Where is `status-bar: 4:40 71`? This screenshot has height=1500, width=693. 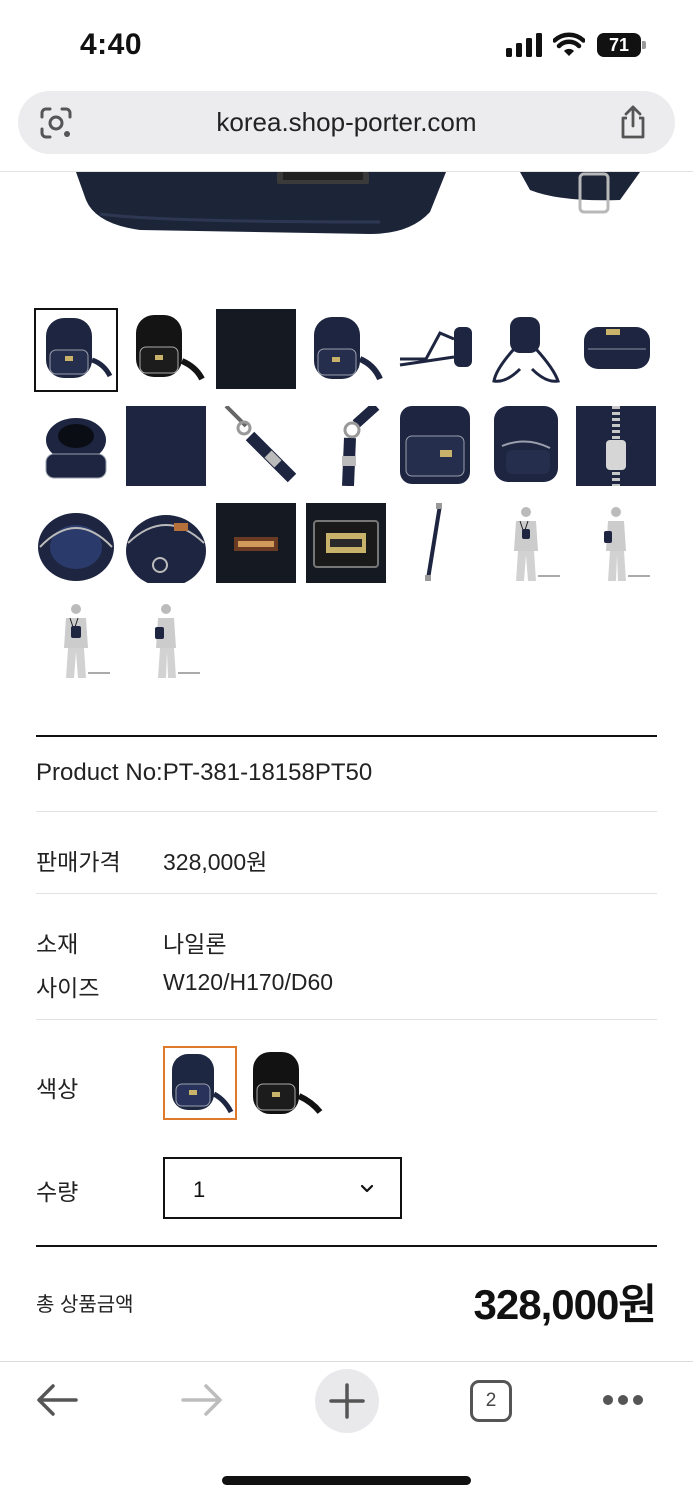
status-bar: 4:40 71 is located at coordinates (346, 44).